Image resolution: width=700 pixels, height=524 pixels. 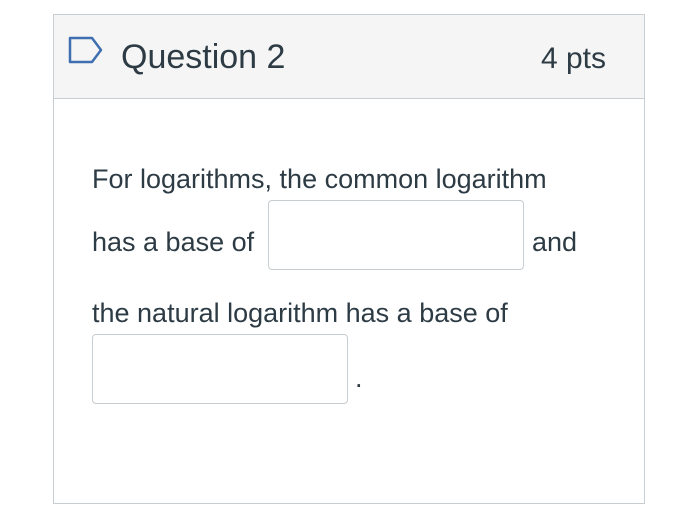 What do you see at coordinates (203, 57) in the screenshot?
I see `question-title: Question 2` at bounding box center [203, 57].